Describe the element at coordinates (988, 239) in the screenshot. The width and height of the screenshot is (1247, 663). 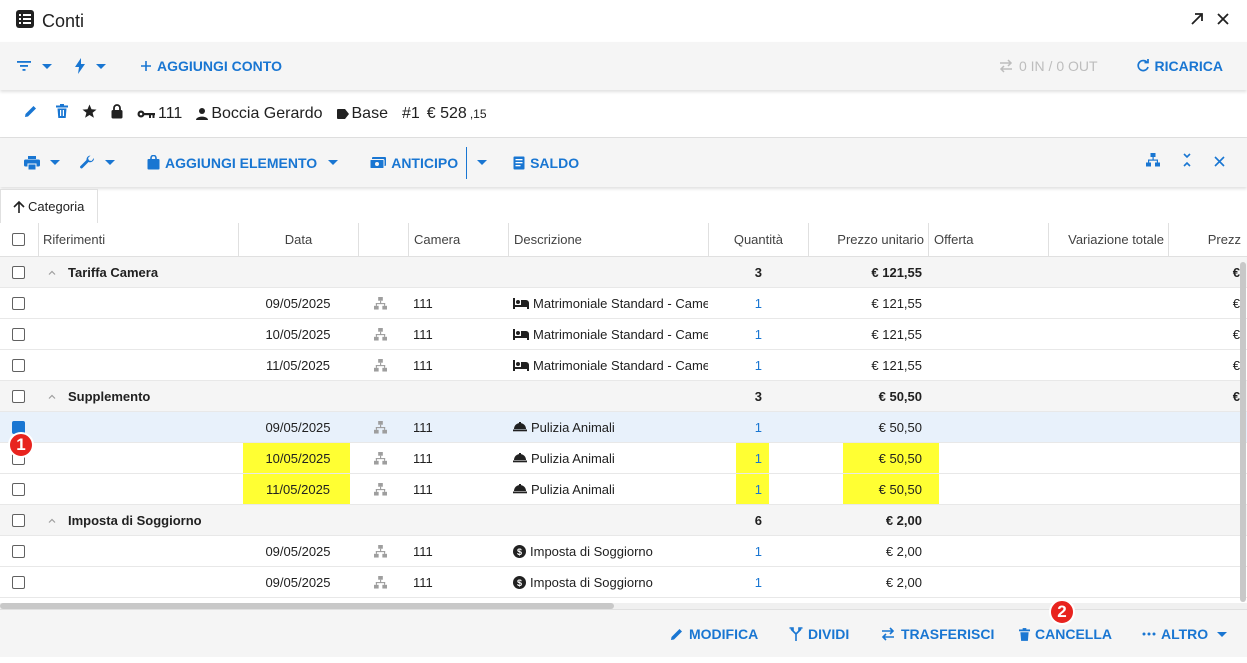
I see `col-header-offerta: Offerta` at that location.